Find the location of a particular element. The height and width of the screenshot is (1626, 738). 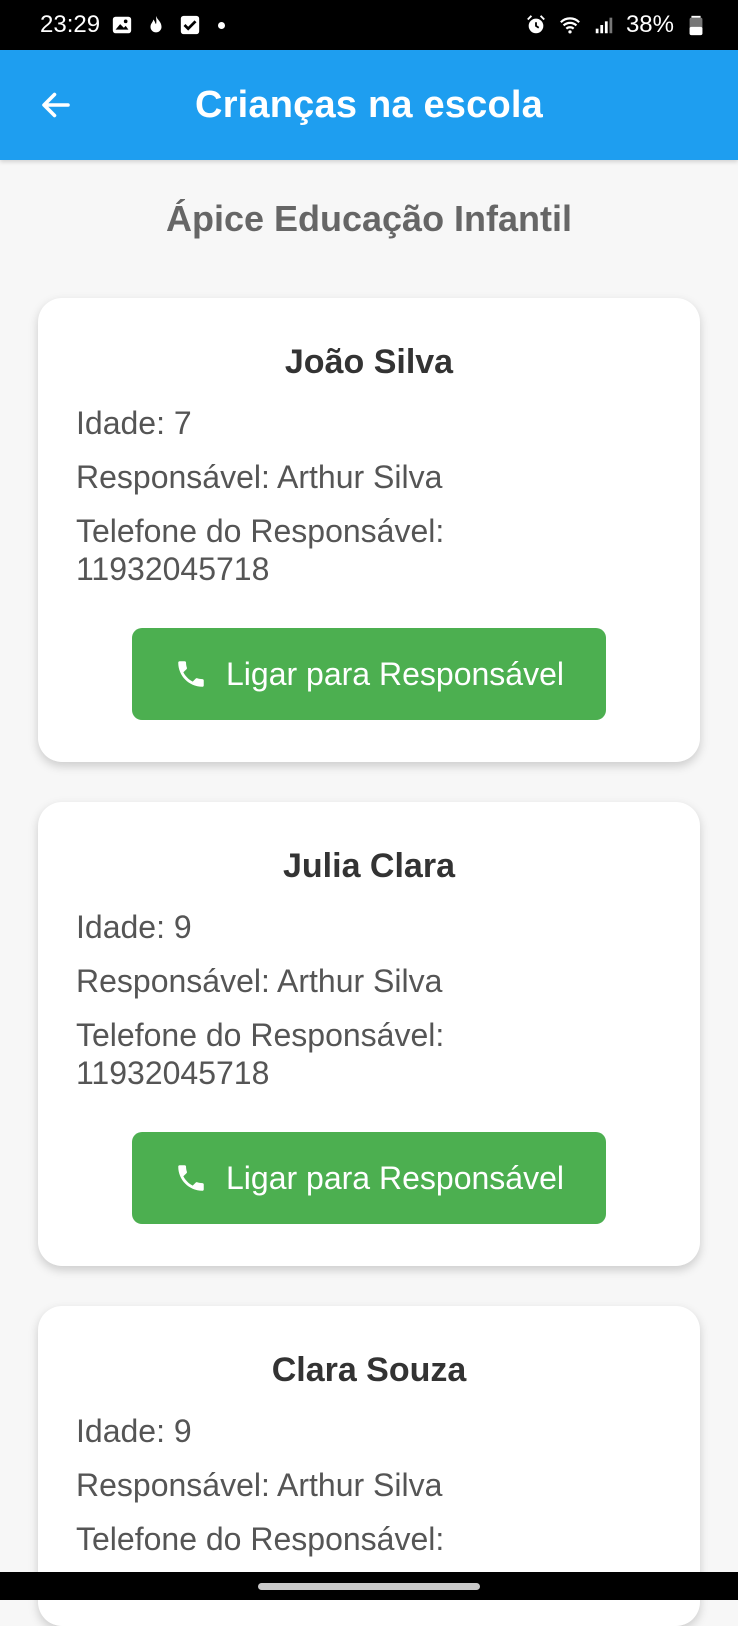

home-gesture-handle is located at coordinates (369, 1586).